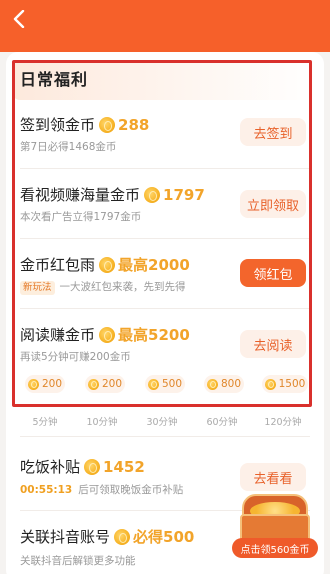 The image size is (330, 574). What do you see at coordinates (122, 287) in the screenshot?
I see `task-desc: 一大波红包来袭，先到先得` at bounding box center [122, 287].